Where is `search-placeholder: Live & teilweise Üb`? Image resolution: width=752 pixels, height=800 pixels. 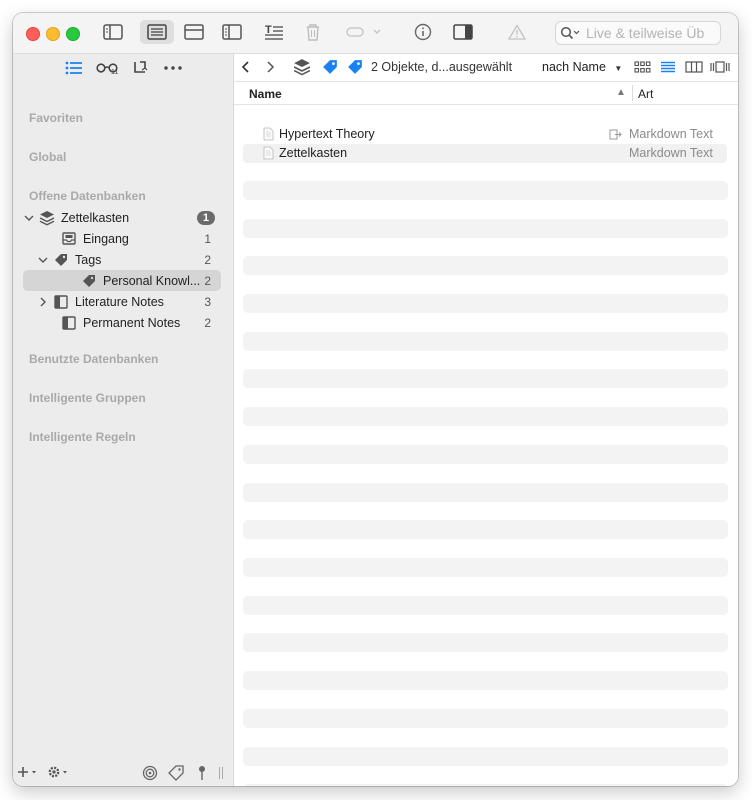
search-placeholder: Live & teilweise Üb is located at coordinates (645, 33).